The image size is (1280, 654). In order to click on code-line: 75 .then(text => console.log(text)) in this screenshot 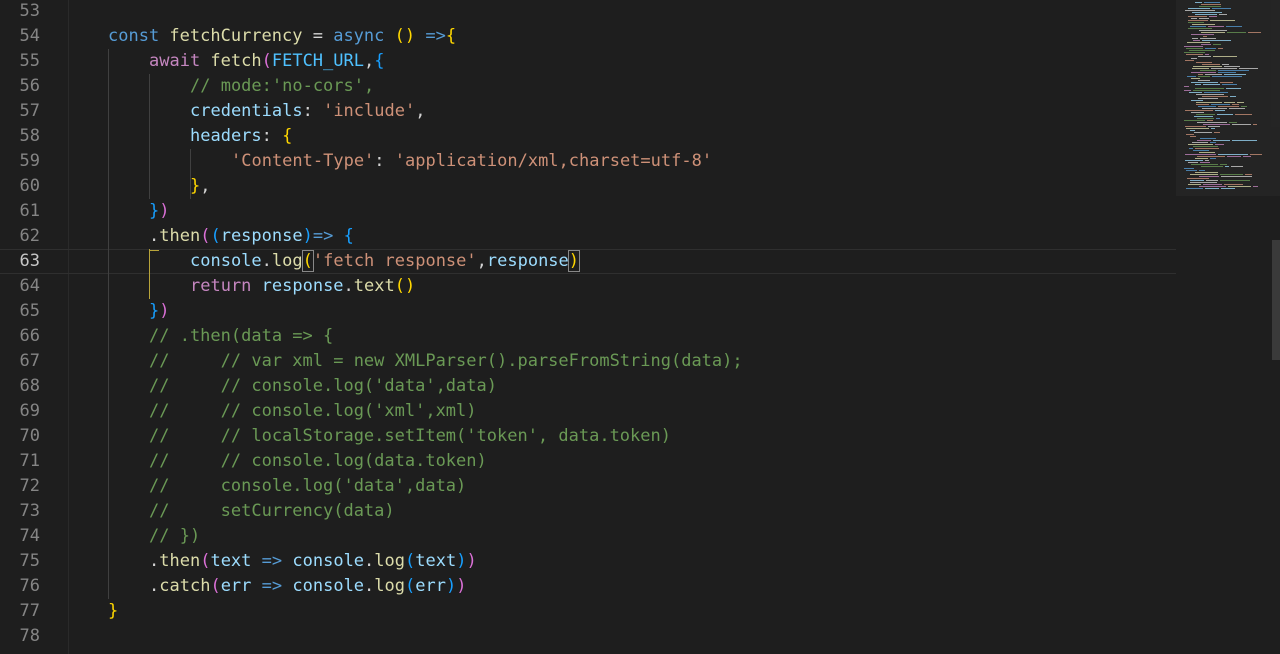, I will do `click(588, 561)`.